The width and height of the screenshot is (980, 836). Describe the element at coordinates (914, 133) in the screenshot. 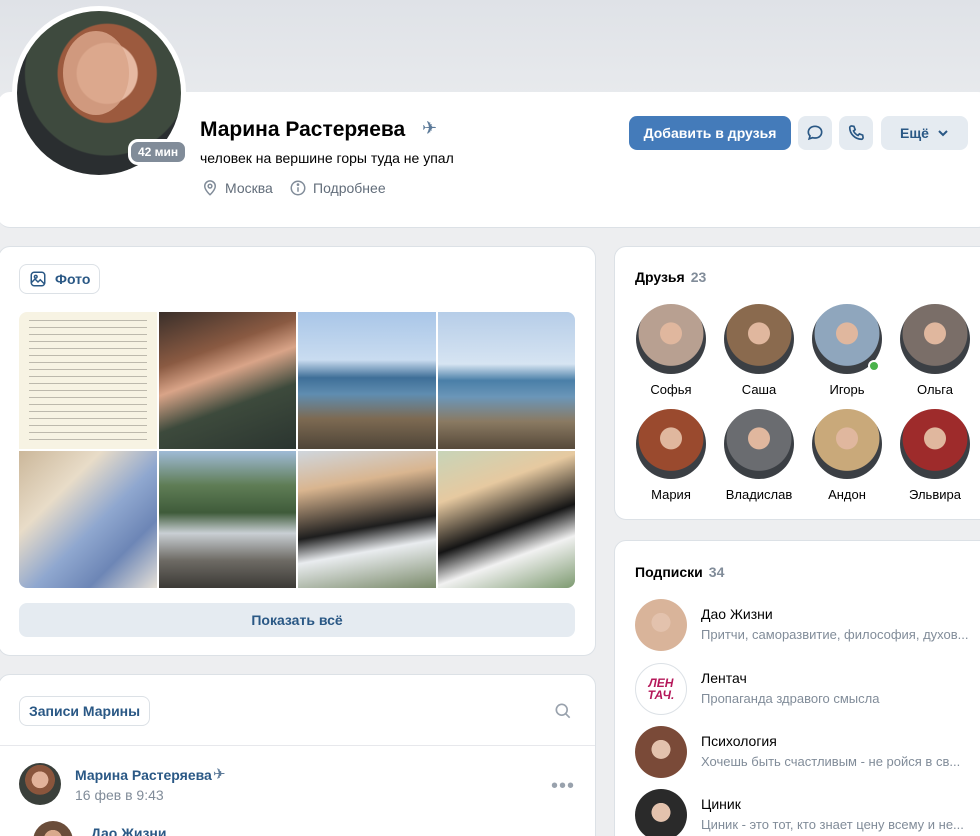

I see `more-label: Ещё` at that location.